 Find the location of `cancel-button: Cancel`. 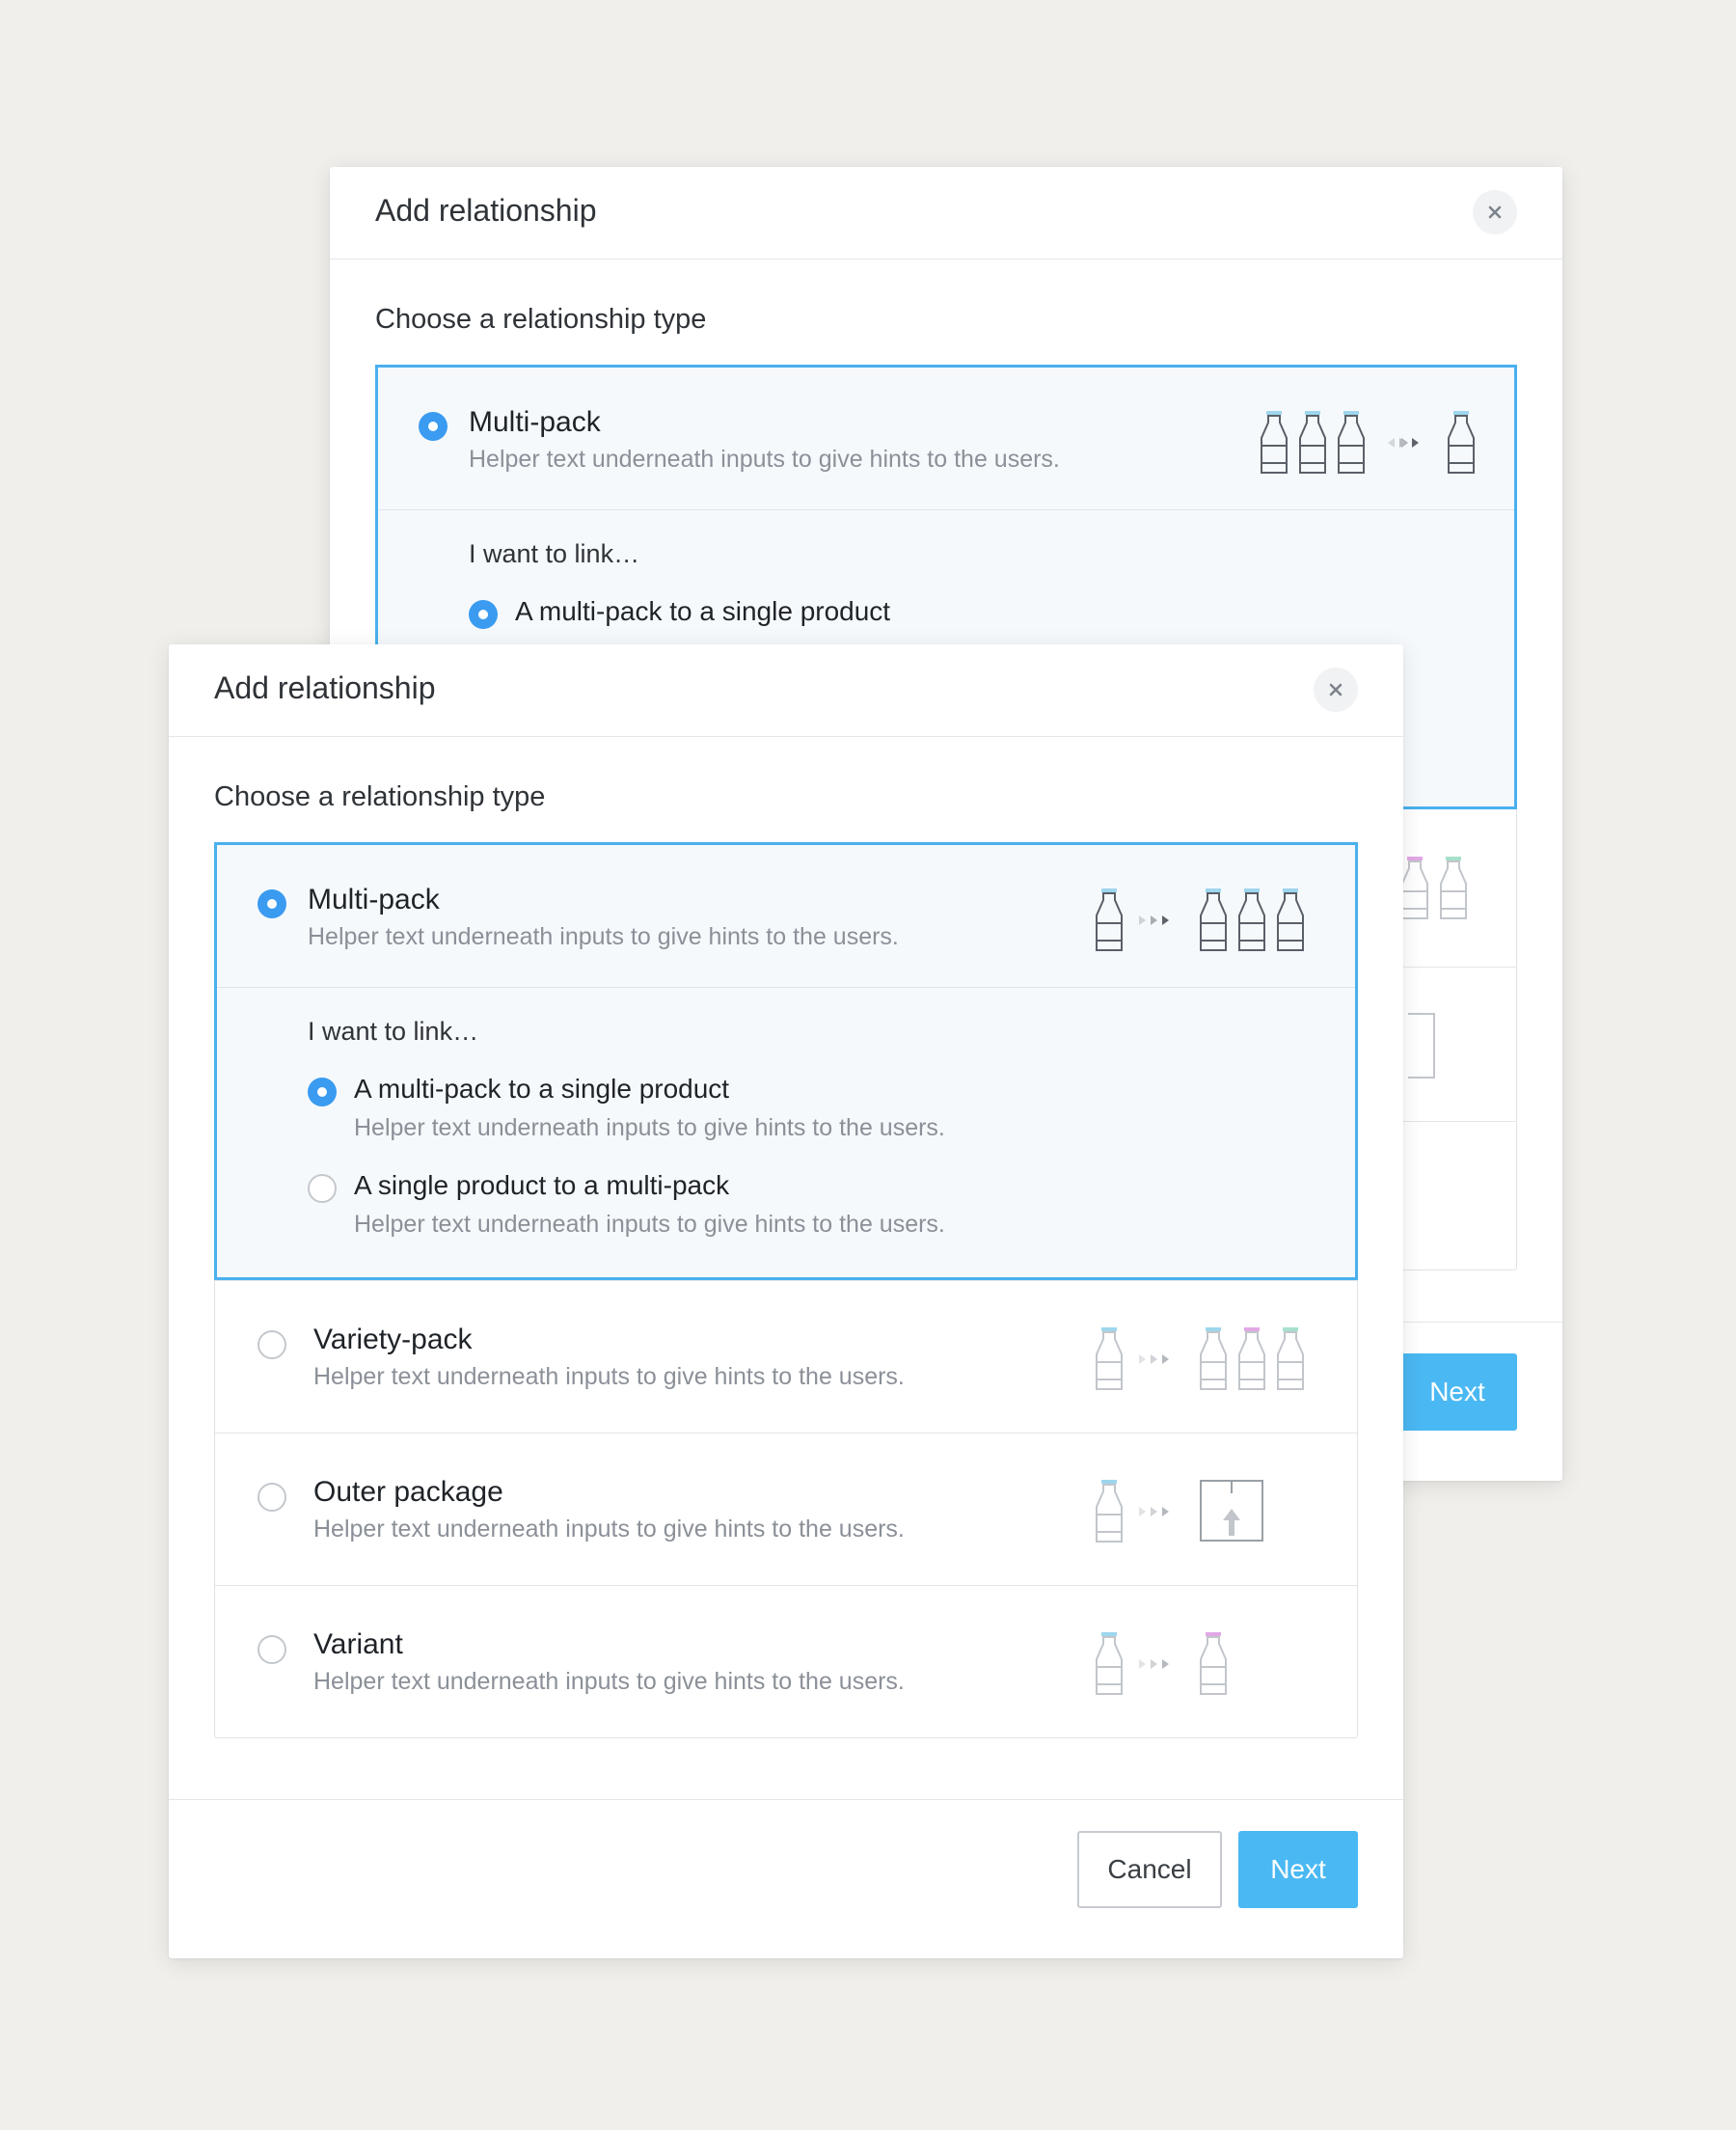

cancel-button: Cancel is located at coordinates (1149, 1869).